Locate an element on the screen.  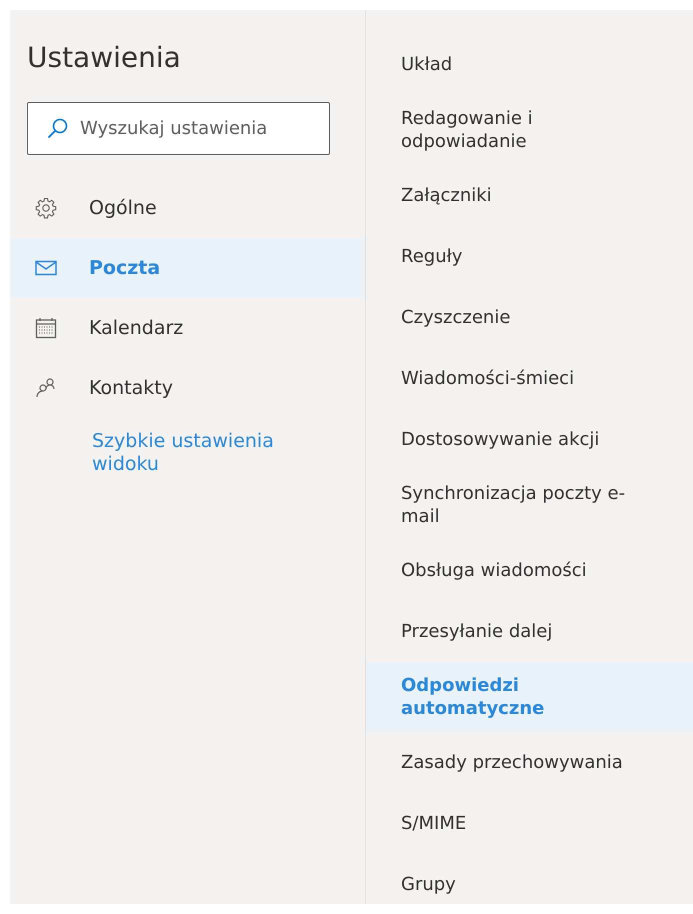
calendar-icon is located at coordinates (46, 328).